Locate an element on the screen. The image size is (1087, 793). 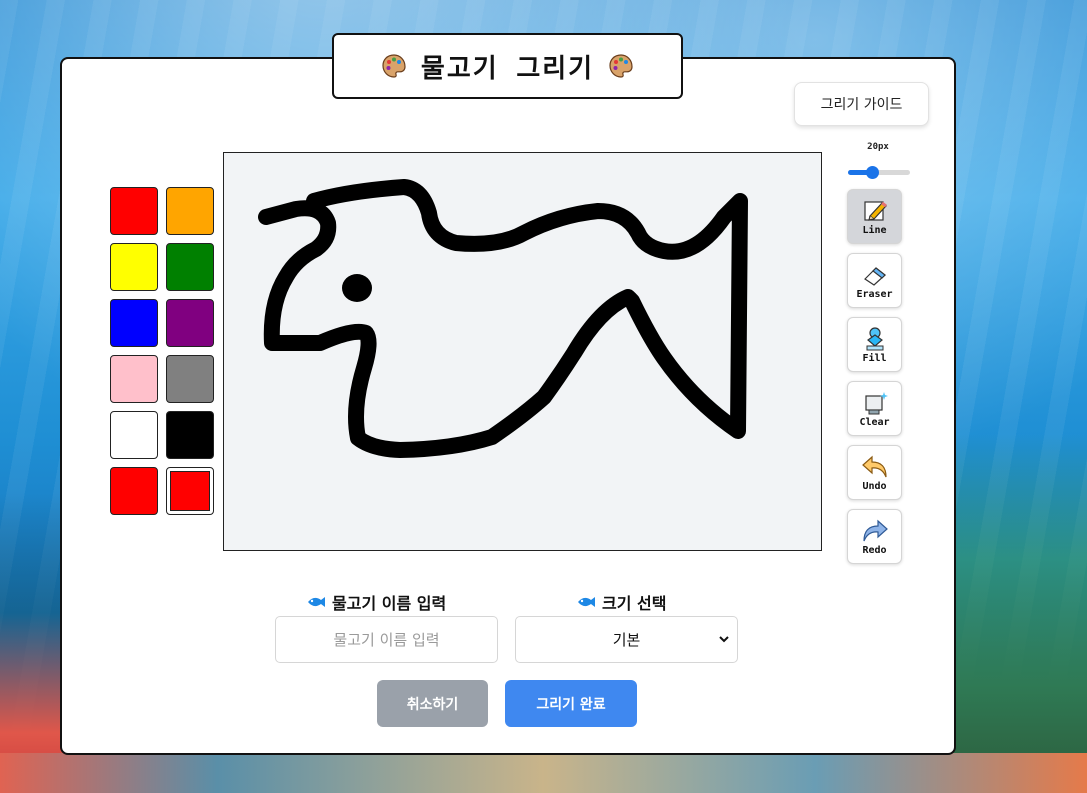
eraser-icon is located at coordinates (874, 276).